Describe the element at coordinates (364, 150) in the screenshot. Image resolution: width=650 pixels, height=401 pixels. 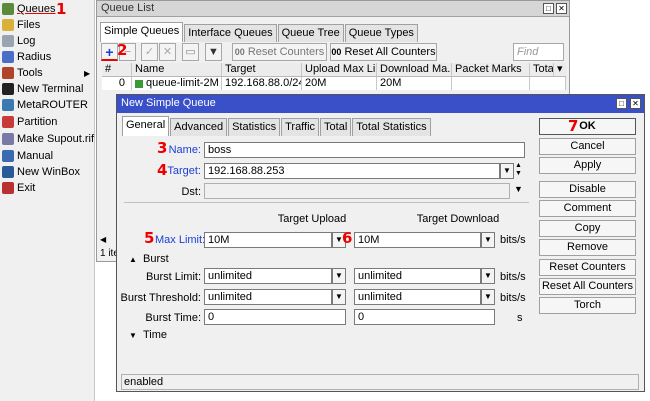
I see `name-field: boss` at that location.